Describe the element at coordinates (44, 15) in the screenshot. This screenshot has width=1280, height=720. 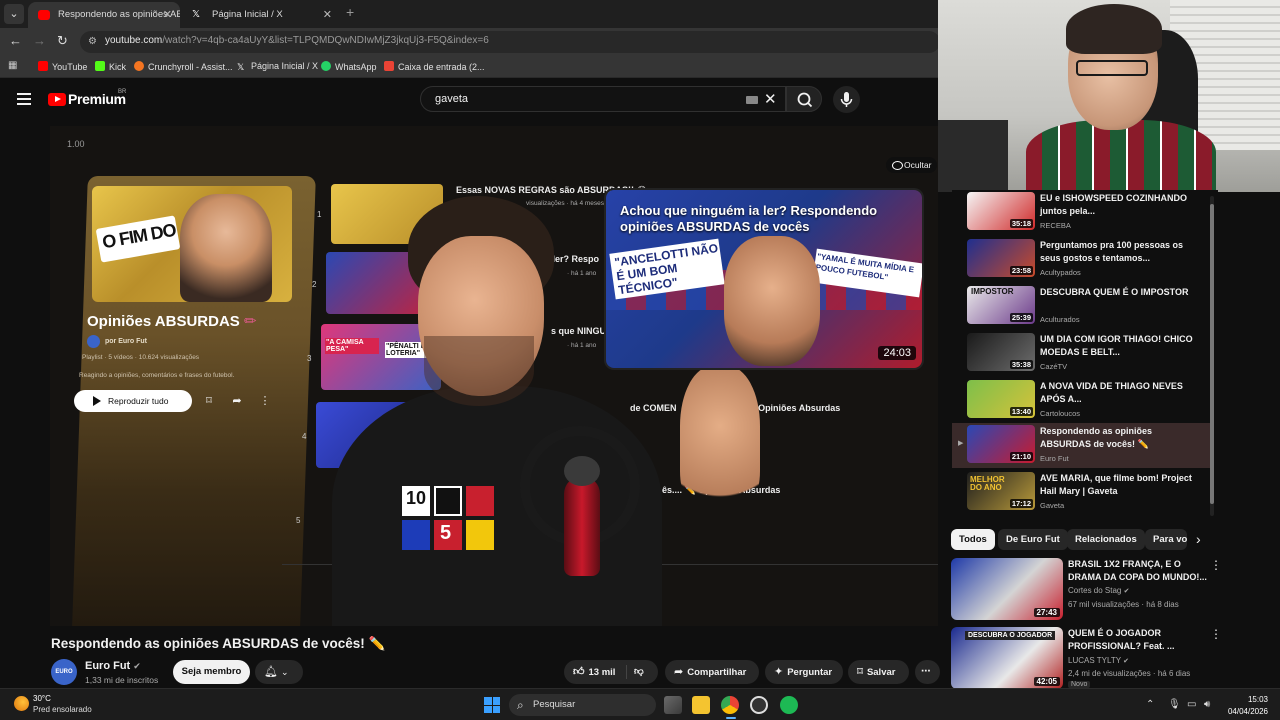
I see `youtube-icon` at that location.